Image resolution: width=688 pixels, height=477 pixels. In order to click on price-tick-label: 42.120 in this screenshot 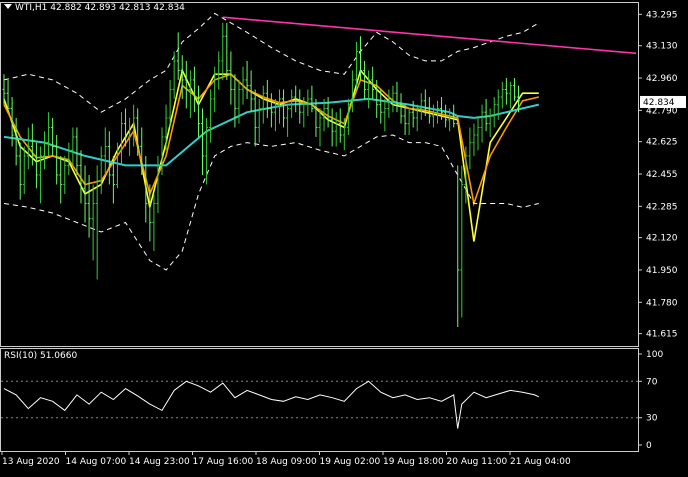, I will do `click(662, 239)`.